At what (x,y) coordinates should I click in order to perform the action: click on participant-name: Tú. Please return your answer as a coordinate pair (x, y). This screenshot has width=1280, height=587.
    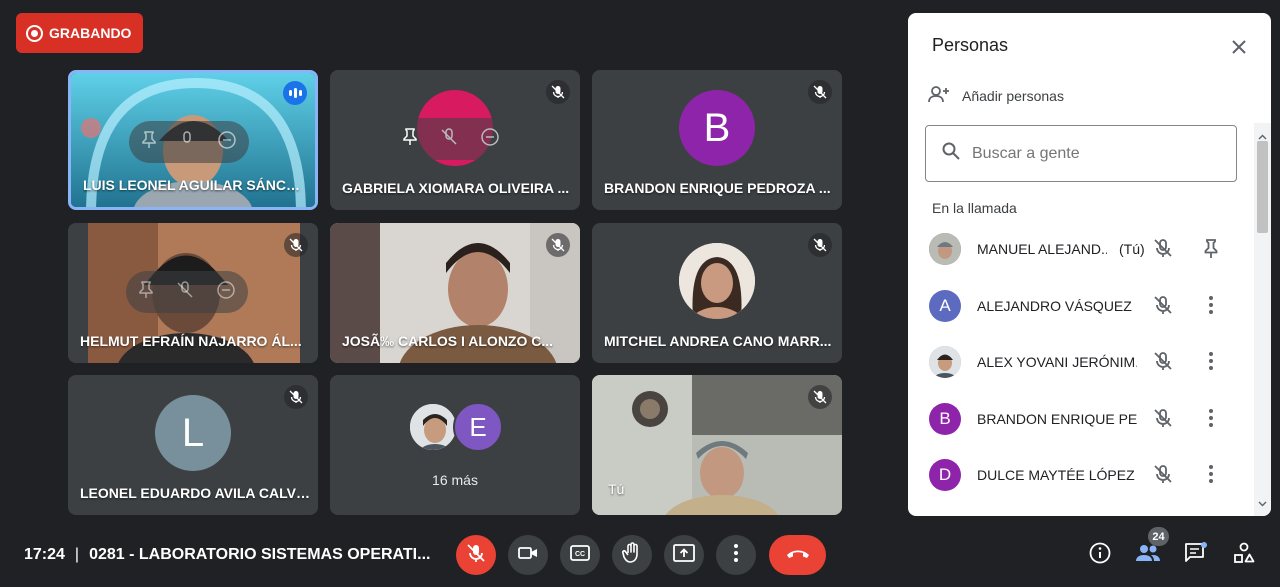
    Looking at the image, I should click on (616, 489).